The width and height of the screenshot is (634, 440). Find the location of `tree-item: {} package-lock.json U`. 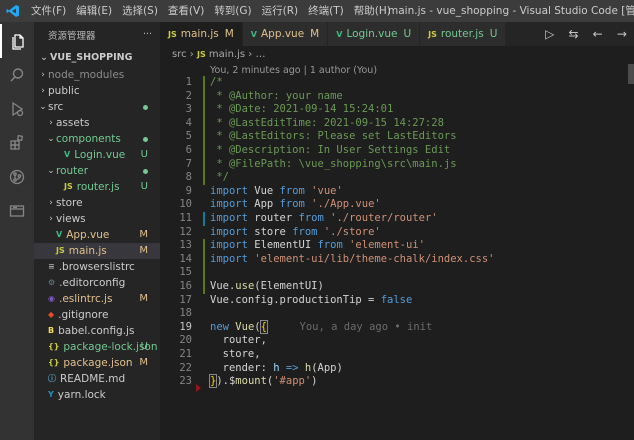

tree-item: {} package-lock.json U is located at coordinates (97, 347).